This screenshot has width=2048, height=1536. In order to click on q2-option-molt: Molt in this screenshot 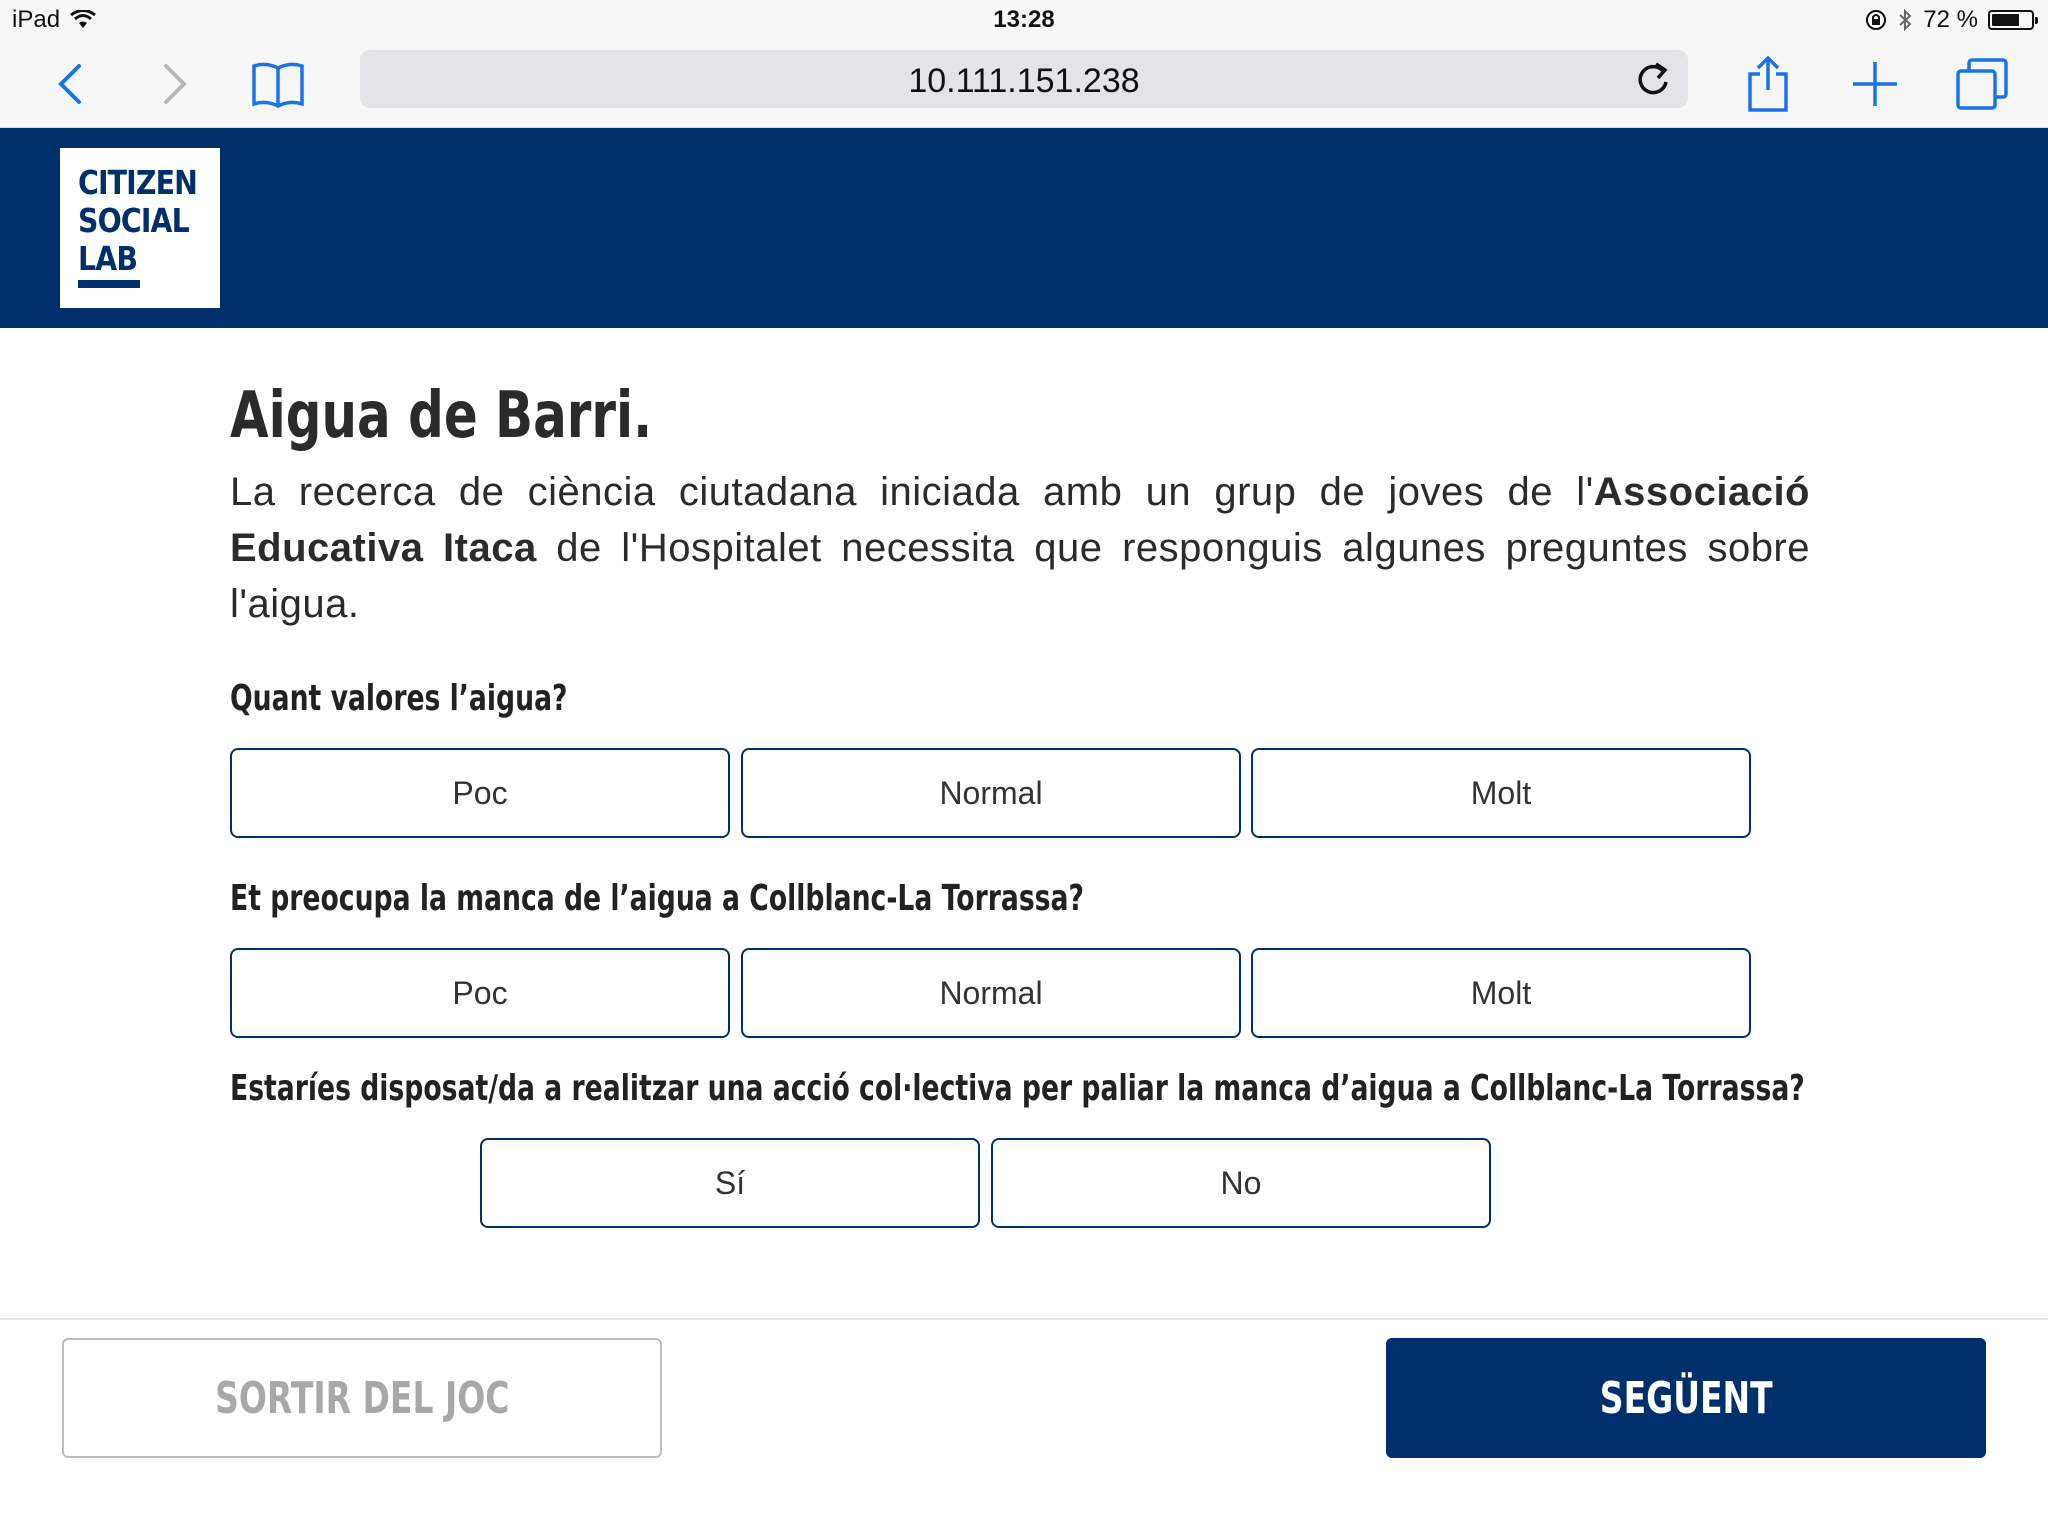, I will do `click(1501, 993)`.